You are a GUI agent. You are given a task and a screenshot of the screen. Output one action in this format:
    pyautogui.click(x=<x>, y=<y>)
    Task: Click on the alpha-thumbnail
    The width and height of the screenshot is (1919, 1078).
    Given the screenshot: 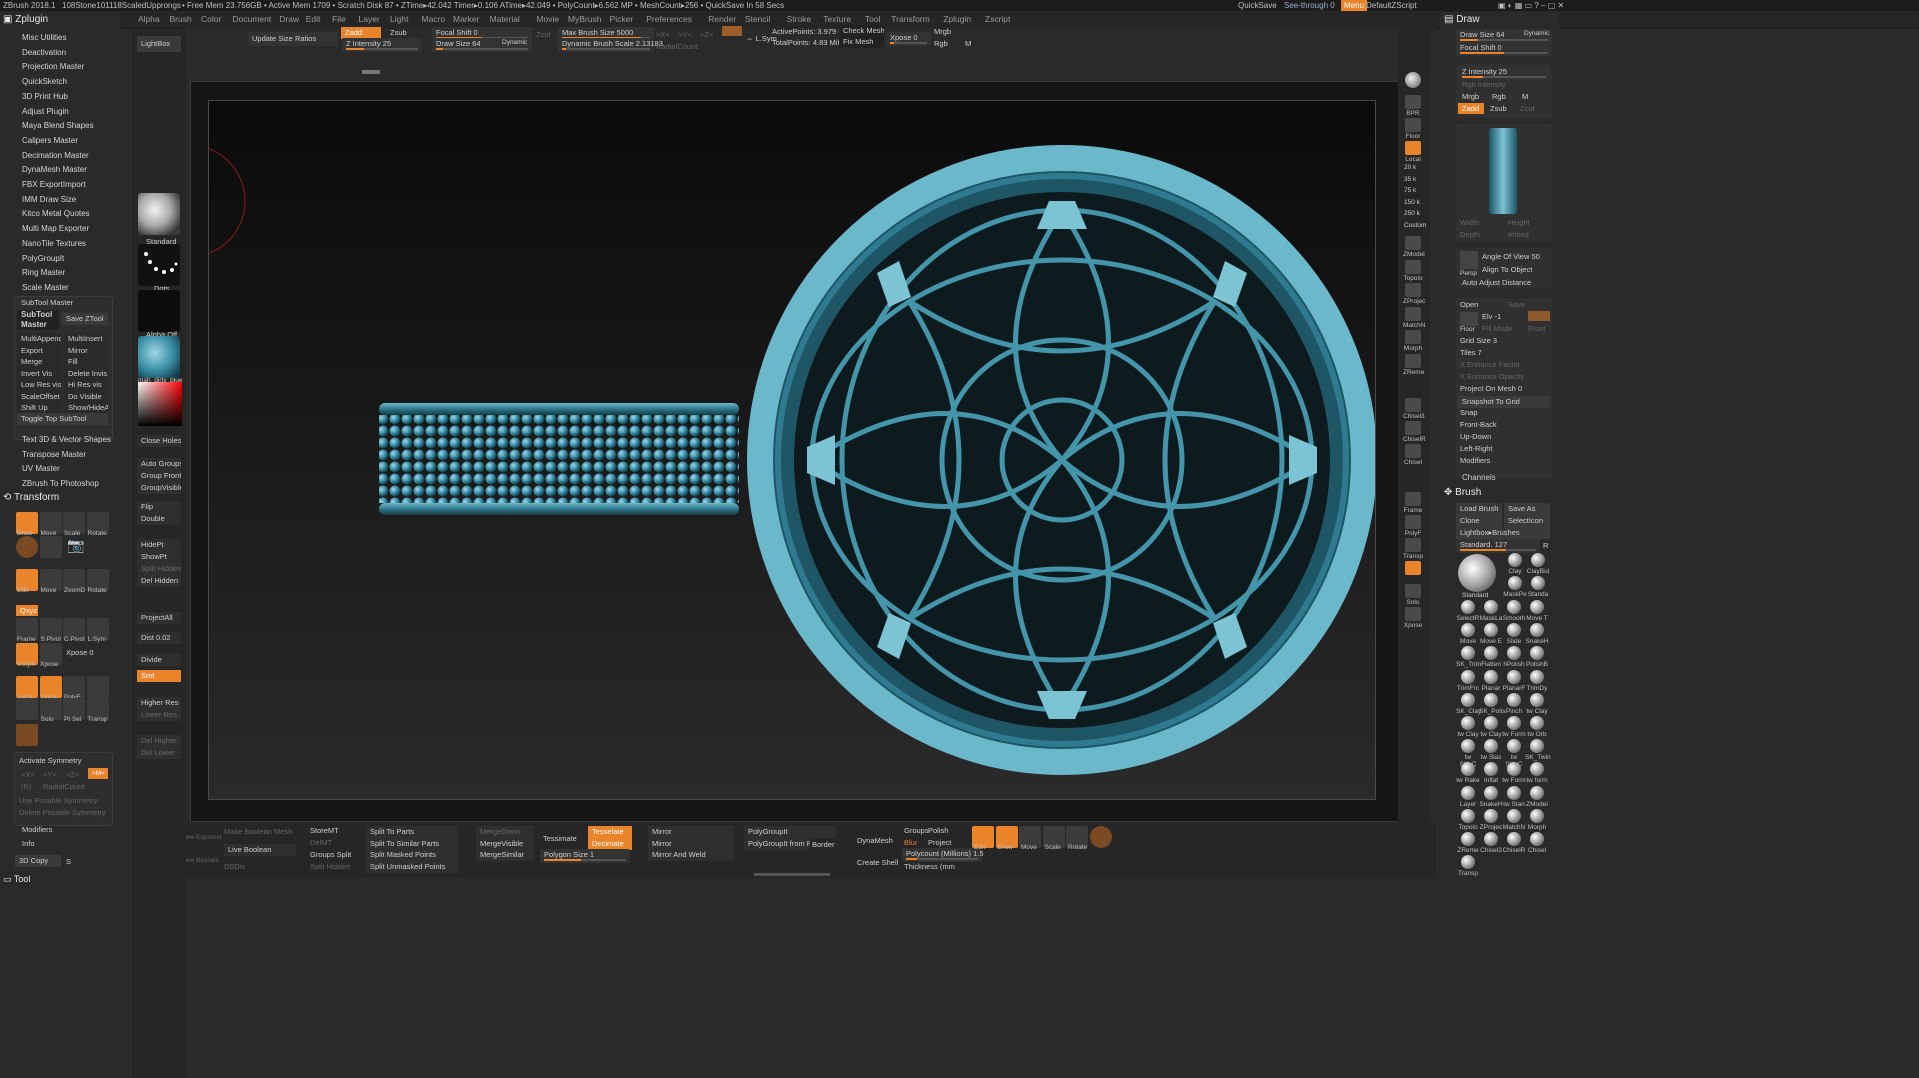 What is the action you would take?
    pyautogui.click(x=159, y=311)
    